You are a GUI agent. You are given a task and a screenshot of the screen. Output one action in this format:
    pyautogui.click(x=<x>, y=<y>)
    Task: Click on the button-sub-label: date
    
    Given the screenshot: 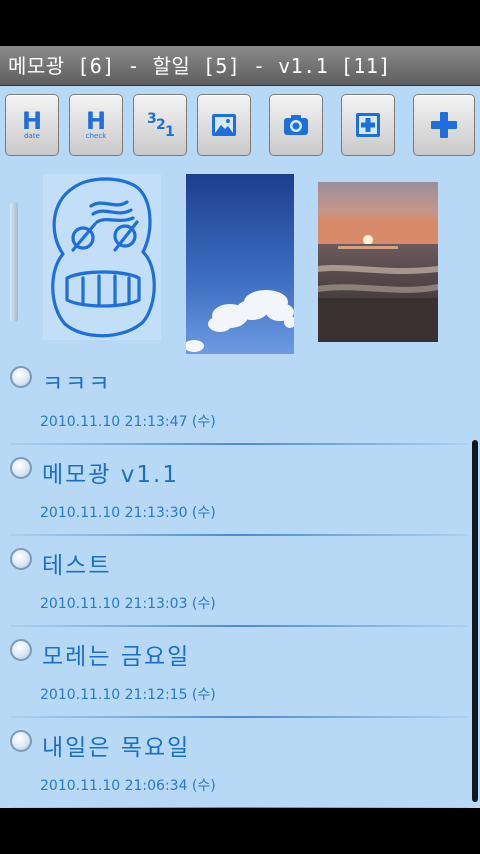 What is the action you would take?
    pyautogui.click(x=32, y=136)
    